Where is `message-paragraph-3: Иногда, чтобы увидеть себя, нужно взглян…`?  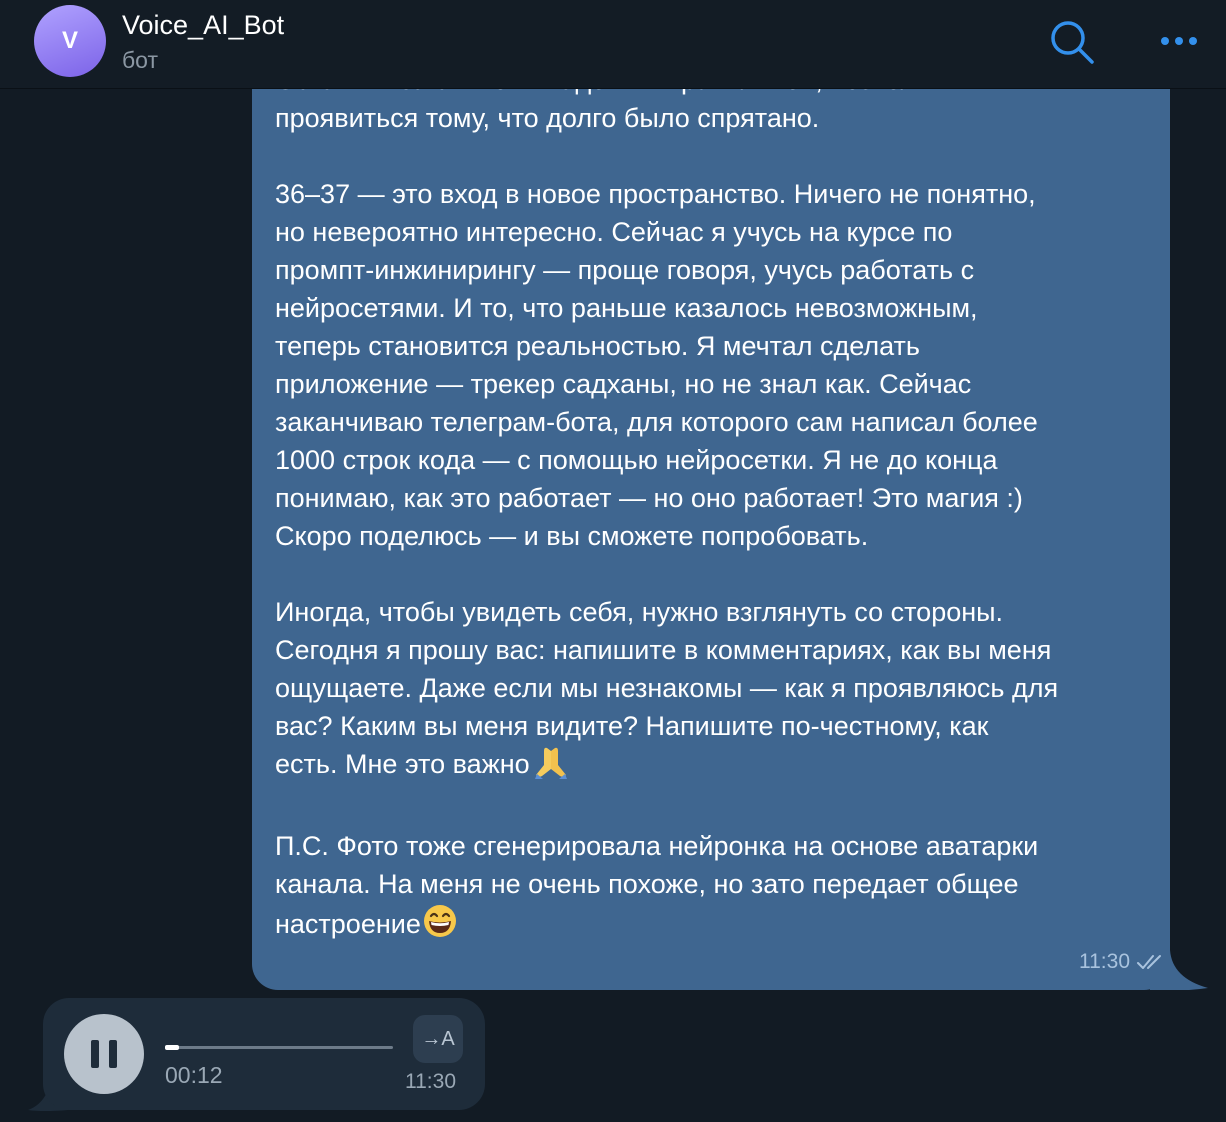
message-paragraph-3: Иногда, чтобы увидеть себя, нужно взглян… is located at coordinates (725, 691).